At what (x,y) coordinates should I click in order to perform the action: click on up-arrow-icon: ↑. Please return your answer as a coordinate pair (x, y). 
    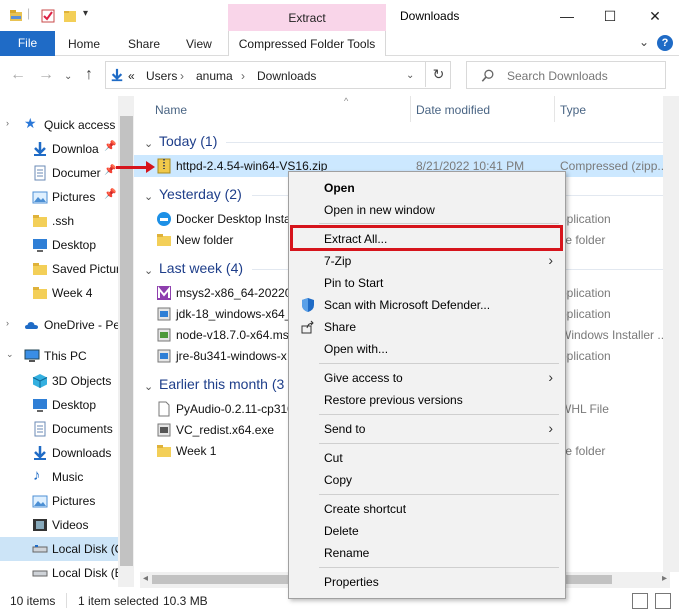
    Looking at the image, I should click on (89, 75).